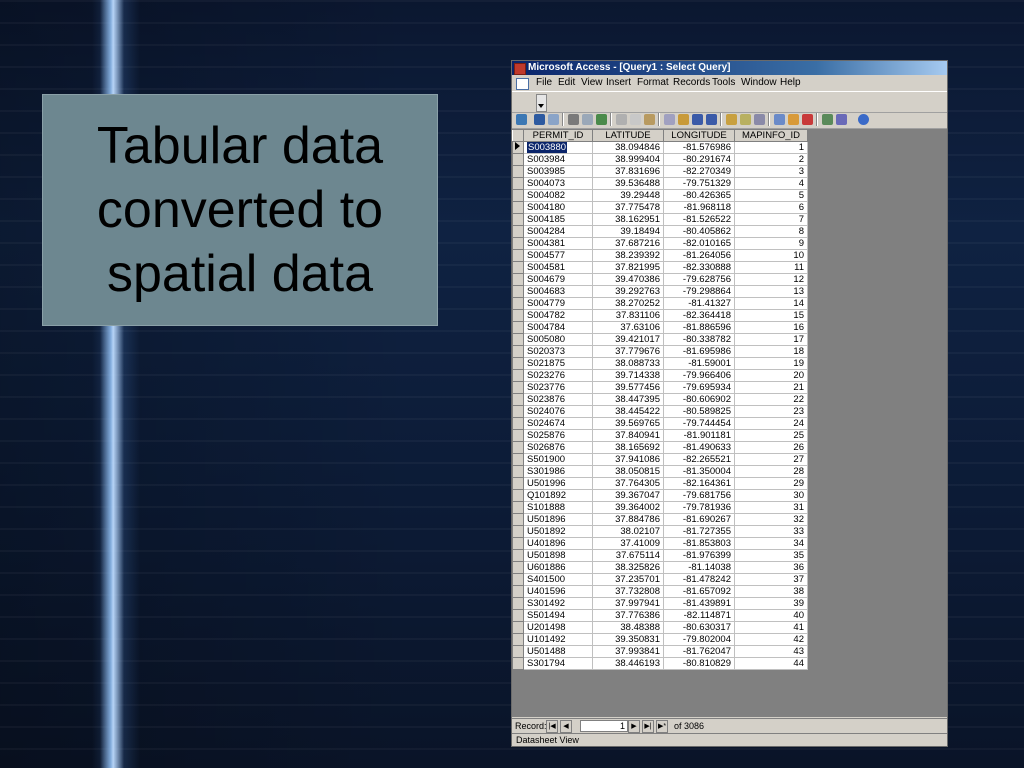 This screenshot has height=768, width=1024. I want to click on table-row: S004779 38.270252 -81.41327 14, so click(660, 303).